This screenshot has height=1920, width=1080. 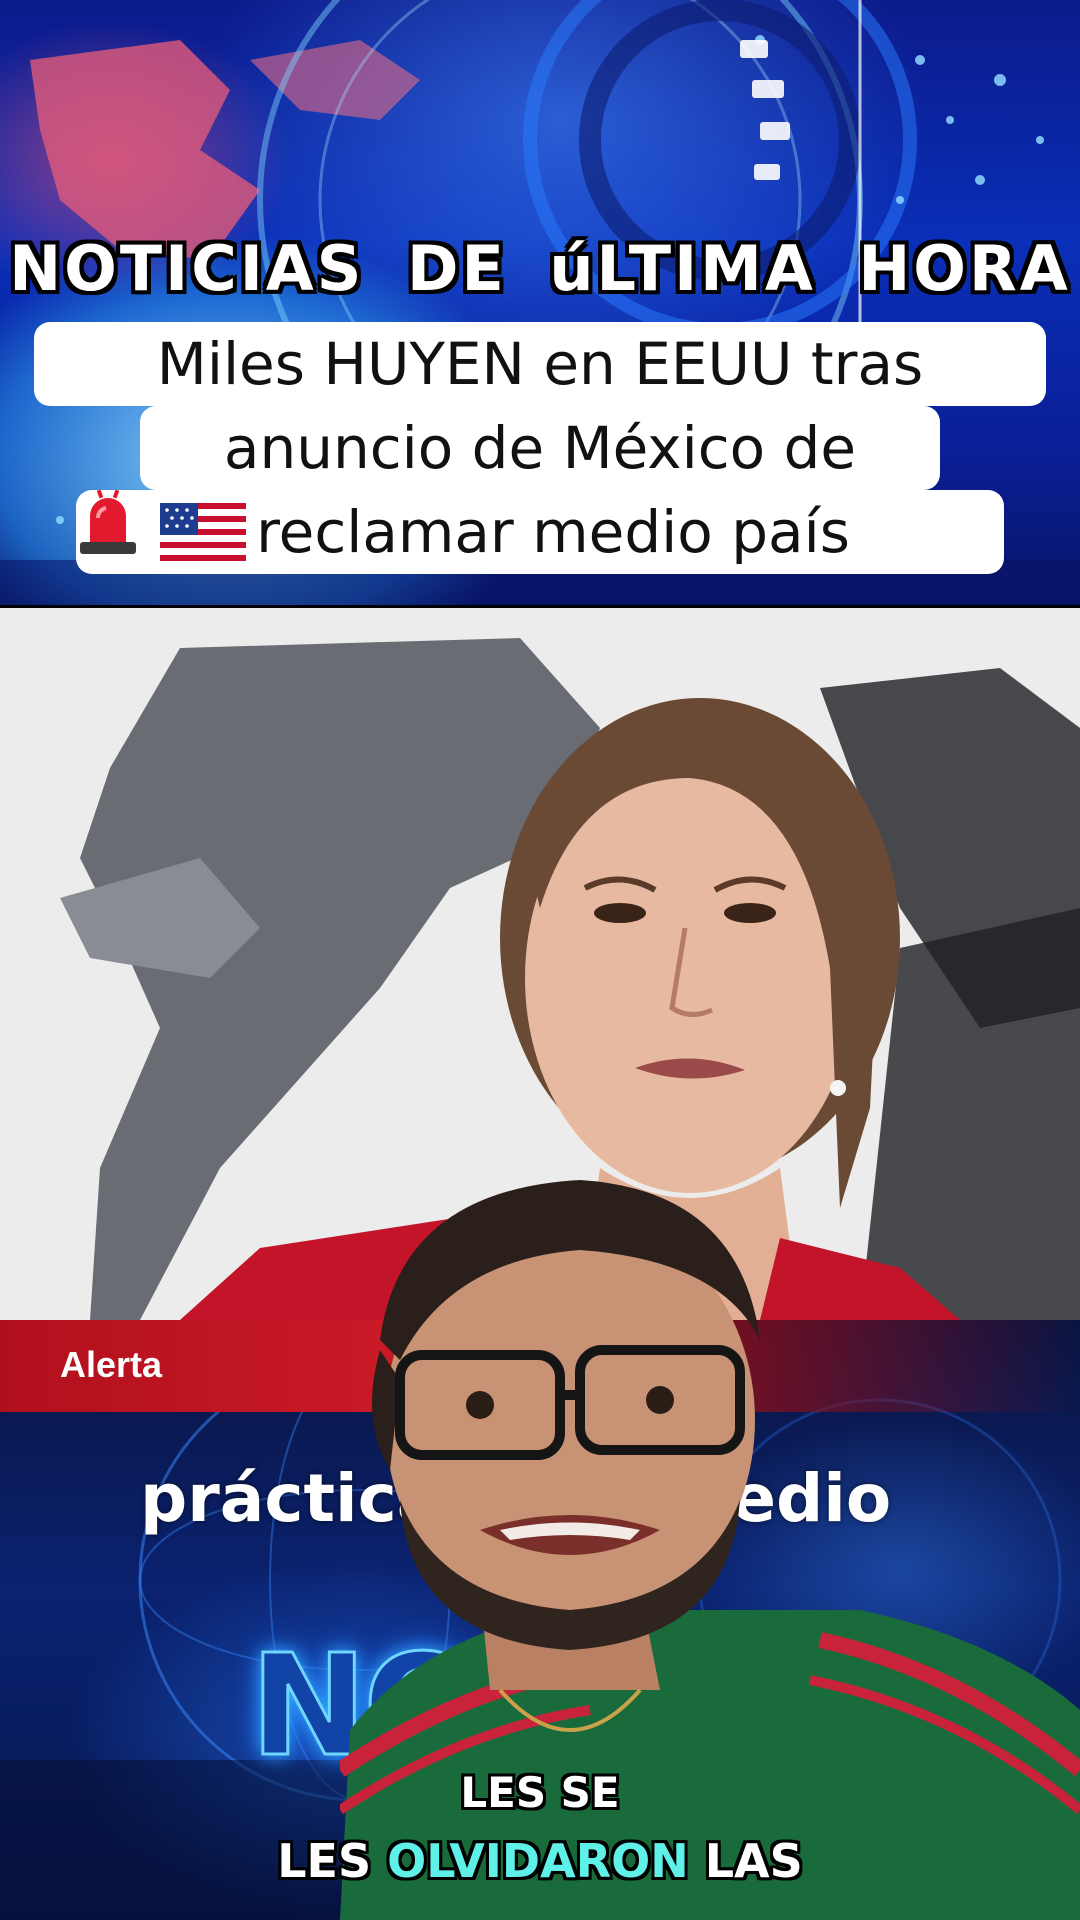 I want to click on subtitle-bottom-highlight: OLVIDARON, so click(x=538, y=1861).